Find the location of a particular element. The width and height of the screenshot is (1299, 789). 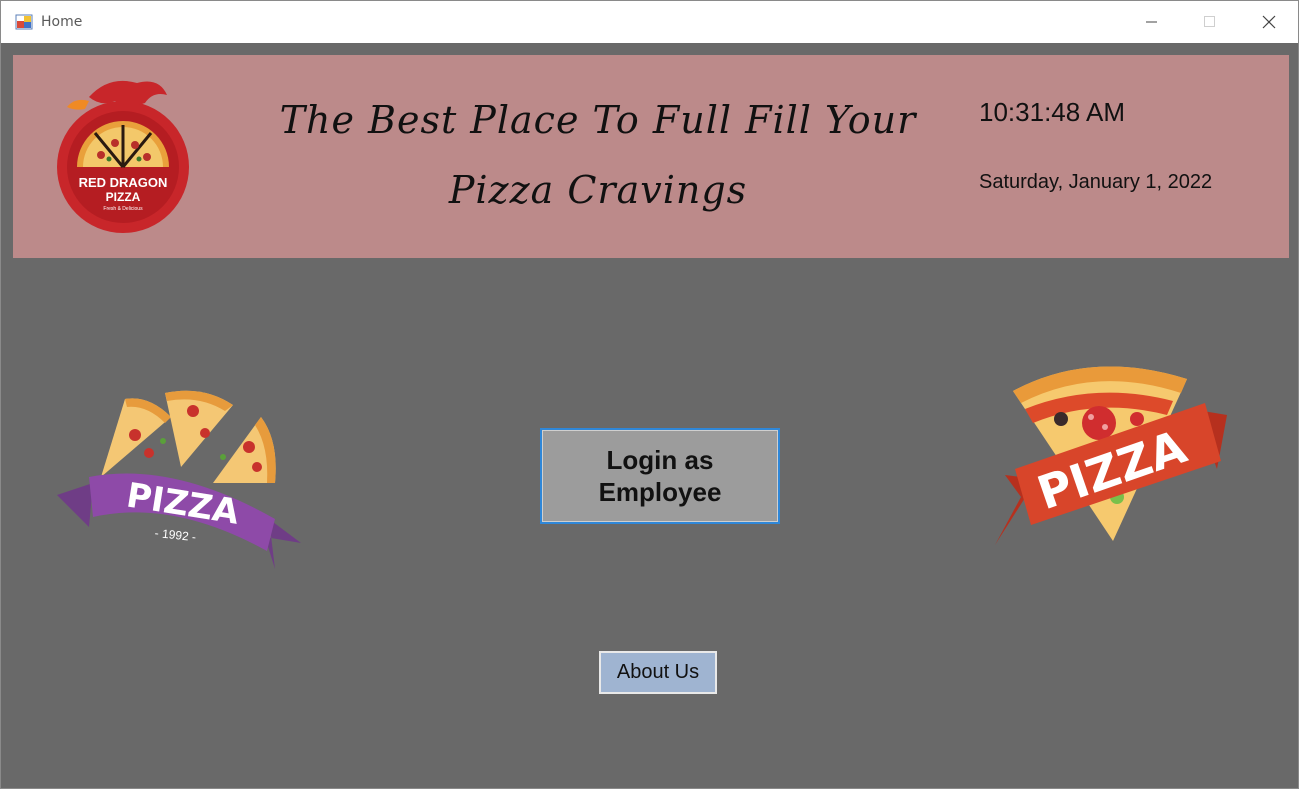

close-button is located at coordinates (1269, 22).